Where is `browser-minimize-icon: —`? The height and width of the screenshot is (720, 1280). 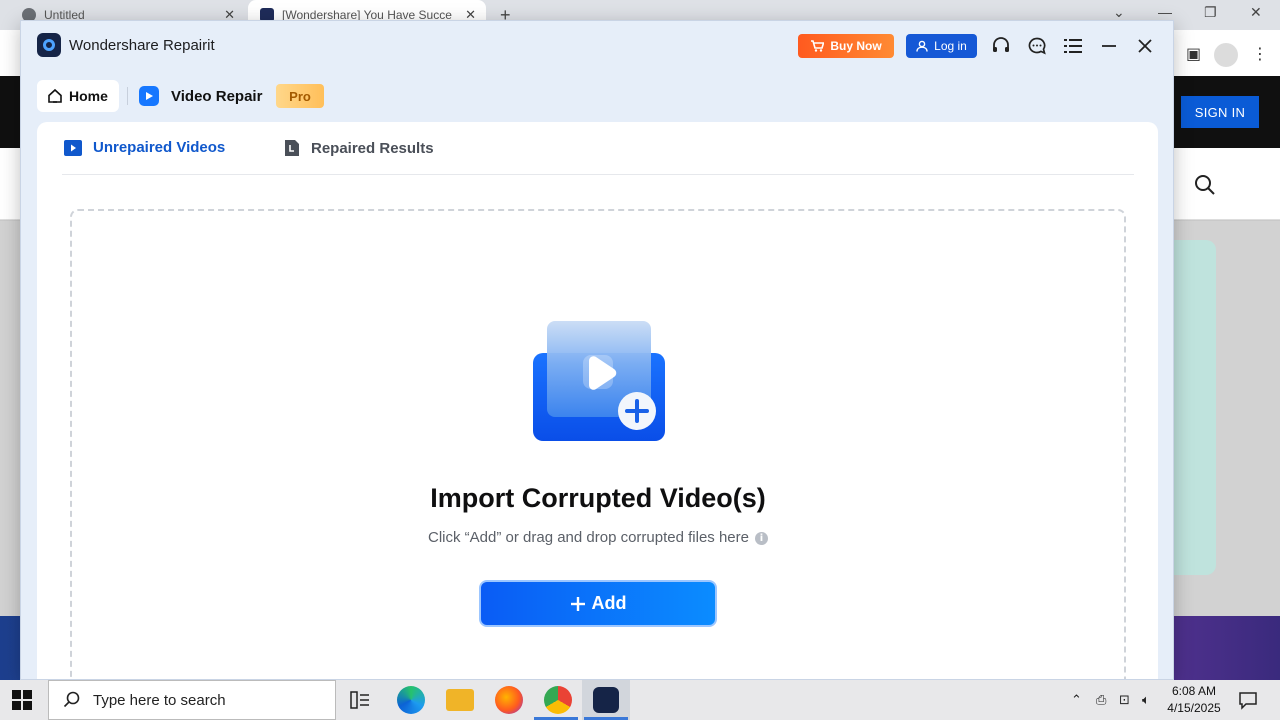
browser-minimize-icon: — is located at coordinates (1165, 12).